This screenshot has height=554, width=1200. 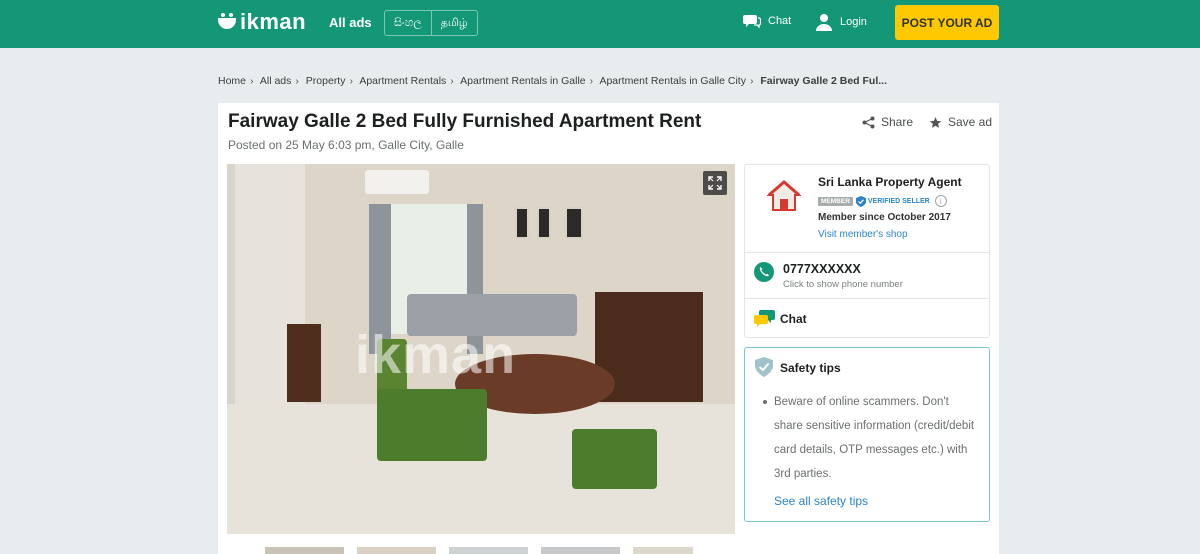 I want to click on post-your-ad-button: POST YOUR AD, so click(x=947, y=22).